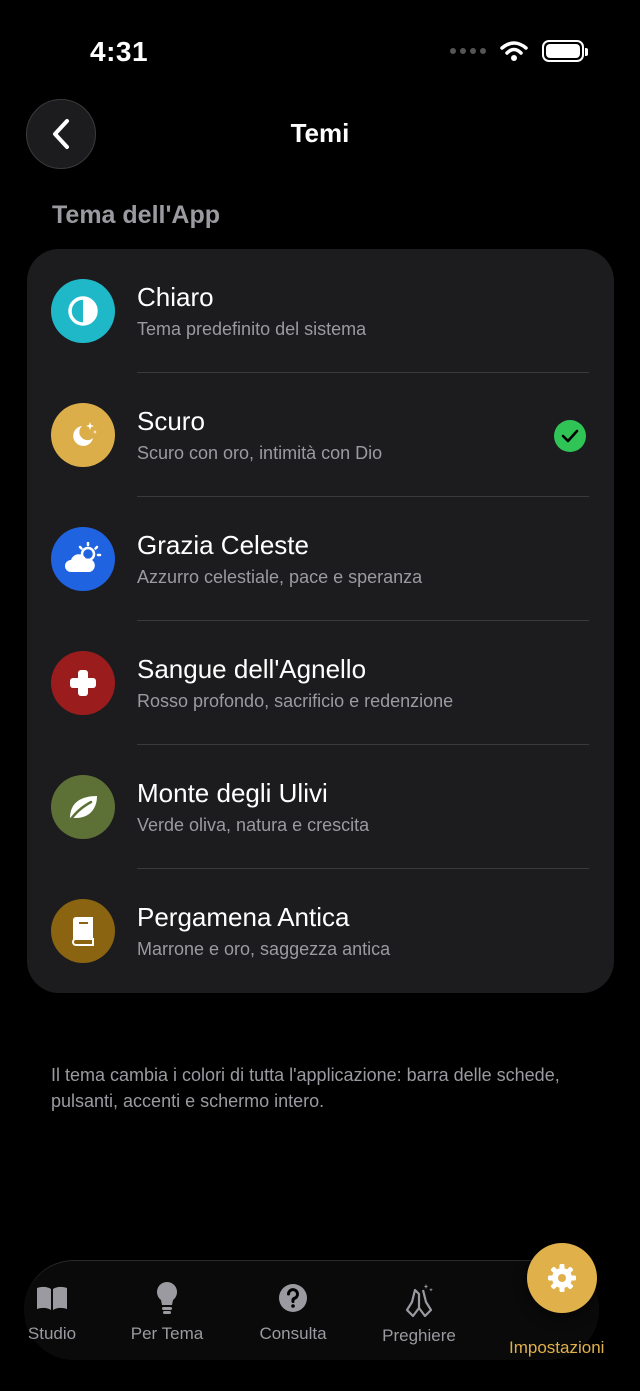 Image resolution: width=640 pixels, height=1391 pixels. Describe the element at coordinates (514, 51) in the screenshot. I see `wifi-icon` at that location.